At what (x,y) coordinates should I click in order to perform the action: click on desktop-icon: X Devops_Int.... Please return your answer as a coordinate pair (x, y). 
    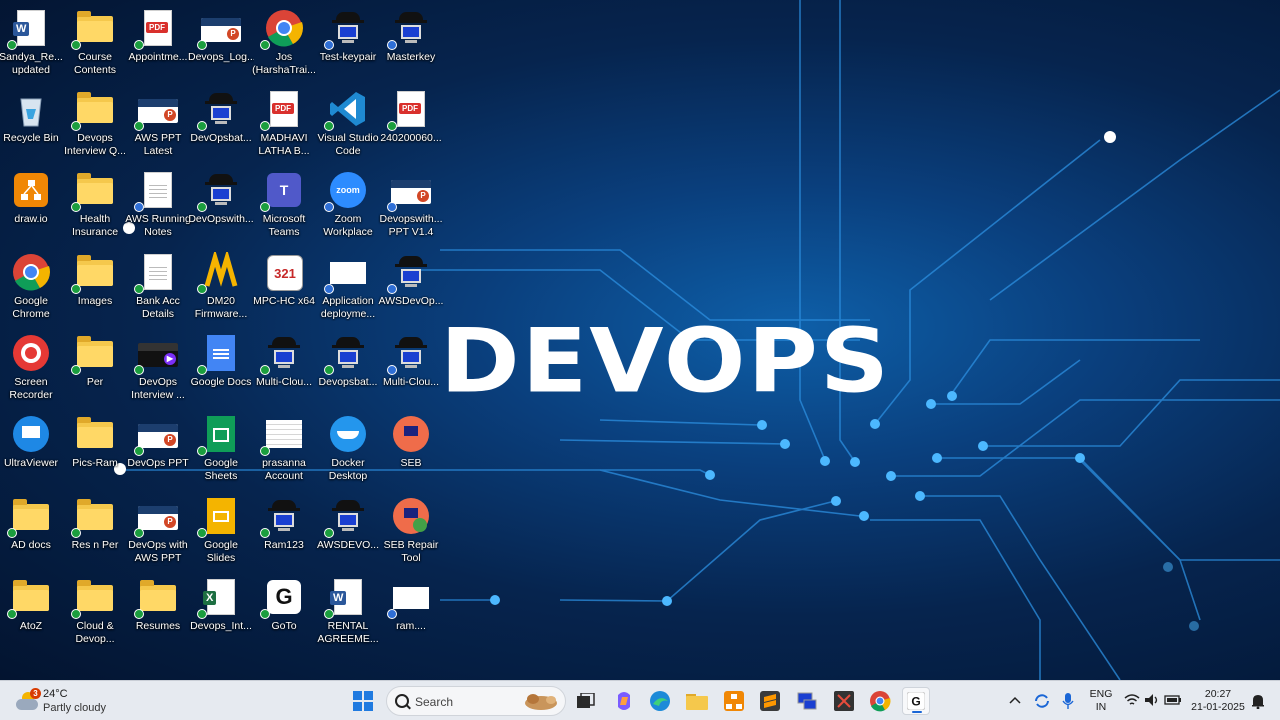
    Looking at the image, I should click on (221, 613).